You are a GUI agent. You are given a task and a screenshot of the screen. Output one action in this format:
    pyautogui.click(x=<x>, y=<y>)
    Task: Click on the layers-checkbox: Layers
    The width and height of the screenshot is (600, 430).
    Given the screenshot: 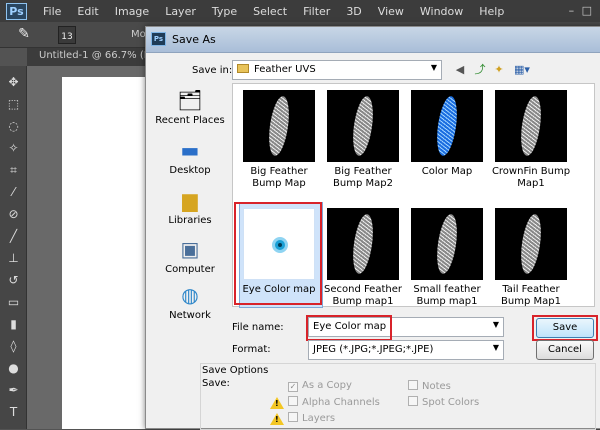 What is the action you would take?
    pyautogui.click(x=311, y=418)
    